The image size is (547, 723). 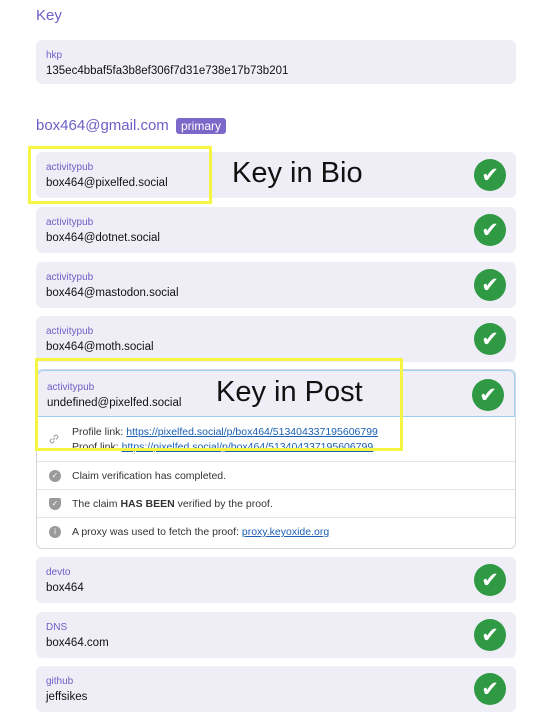 I want to click on status-verified-pre: The claim, so click(x=96, y=504).